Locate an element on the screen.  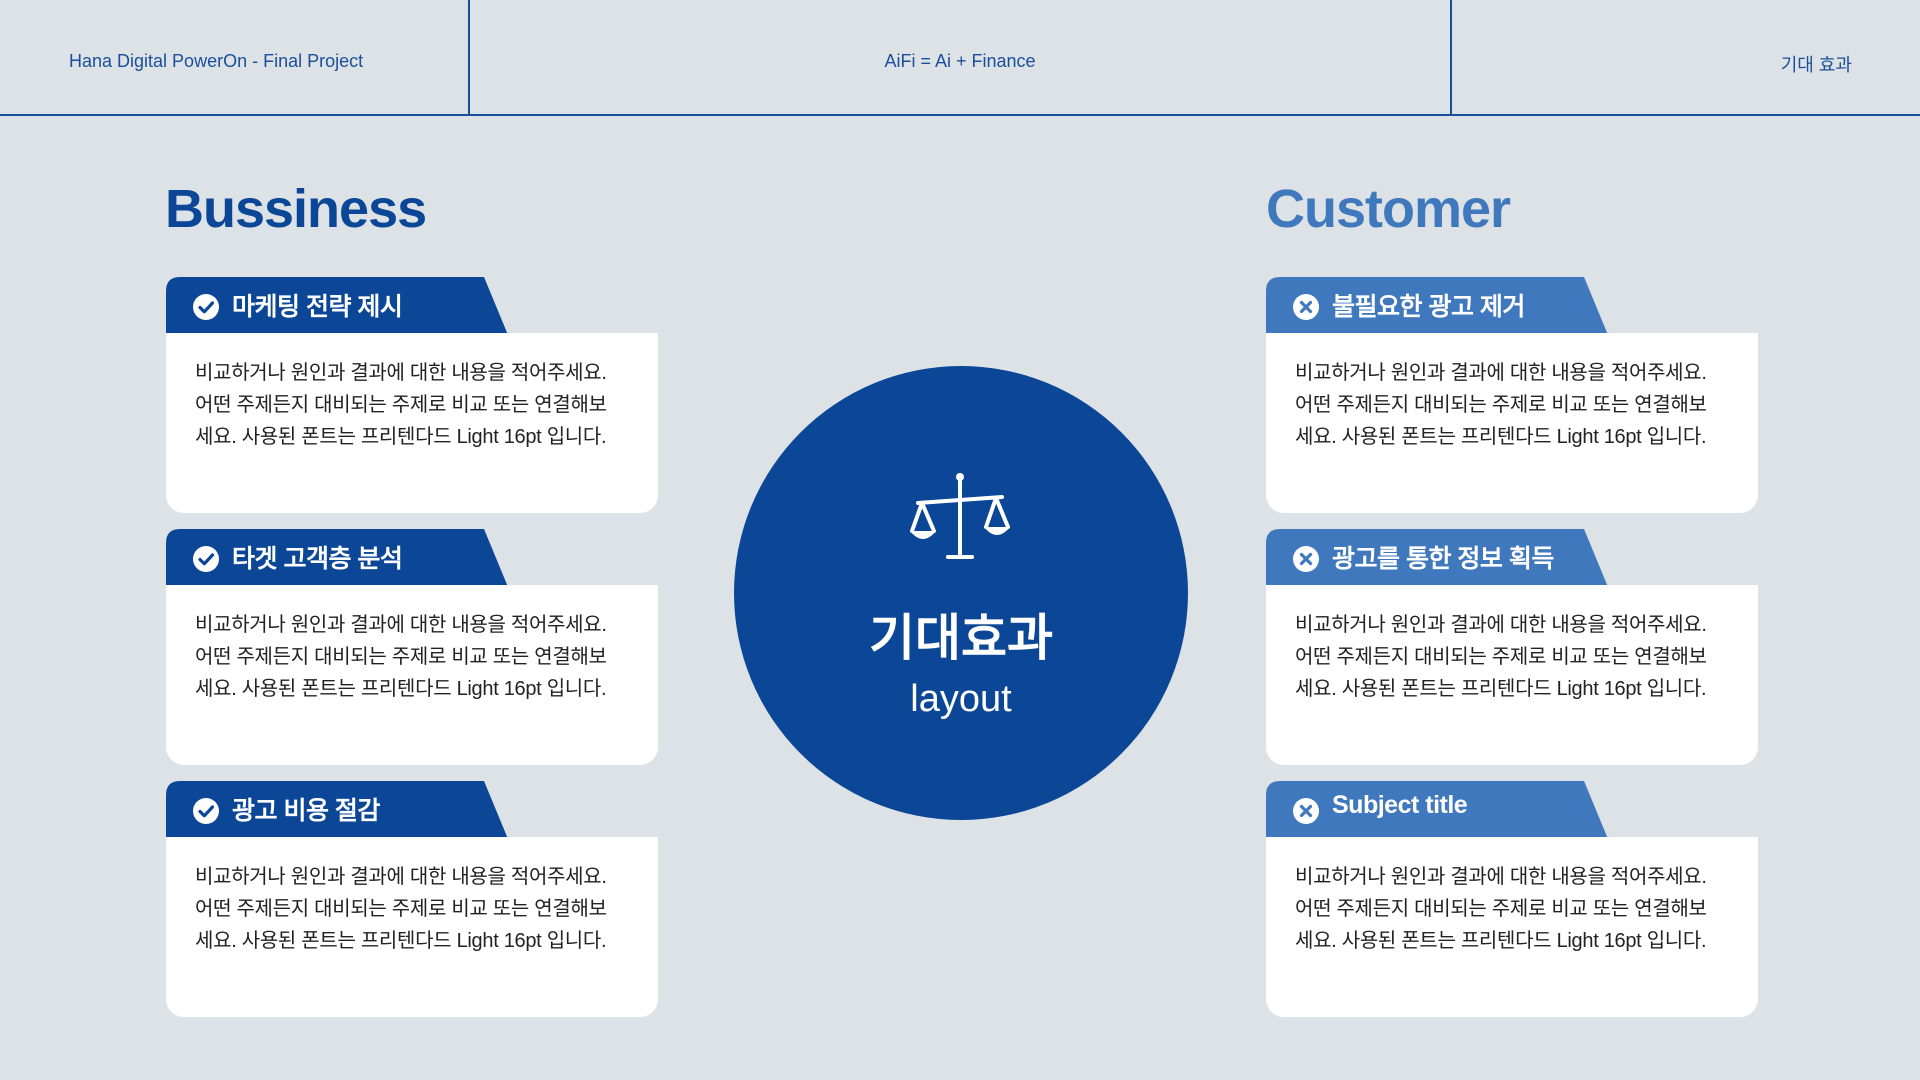
card-tab: 광고를 통한 정보 획득 is located at coordinates (1437, 558).